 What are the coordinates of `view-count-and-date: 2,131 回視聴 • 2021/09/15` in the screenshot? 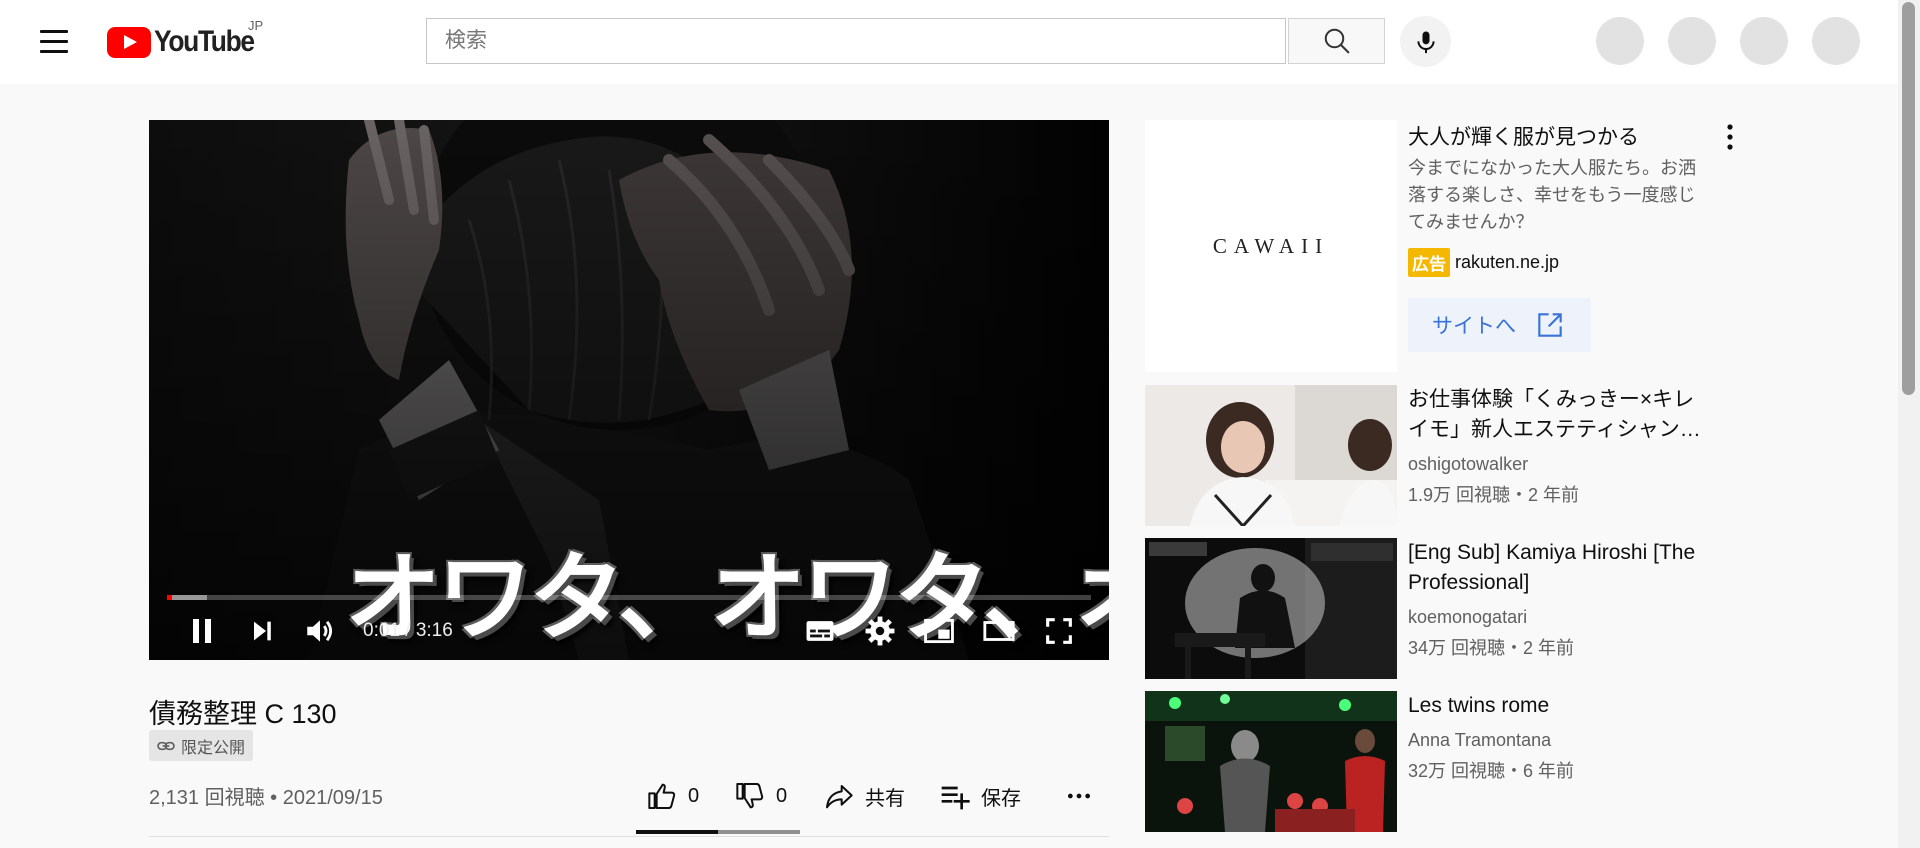 It's located at (266, 795).